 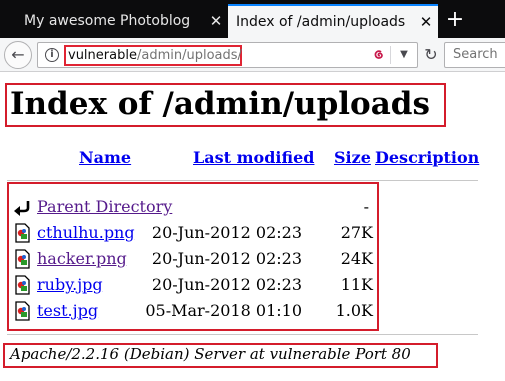 I want to click on url-host: vulnerable, so click(x=102, y=55).